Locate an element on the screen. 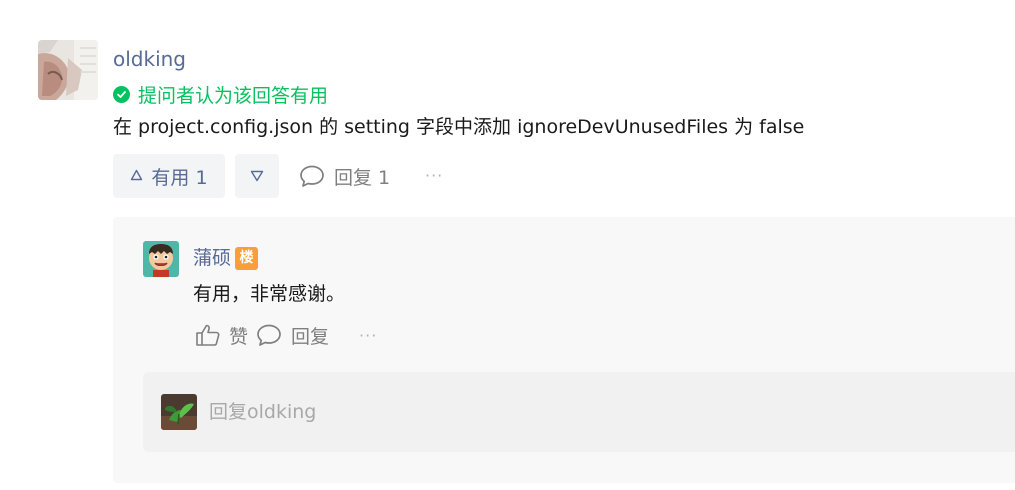 The height and width of the screenshot is (490, 1015). comment-reply-button: 回复 is located at coordinates (292, 335).